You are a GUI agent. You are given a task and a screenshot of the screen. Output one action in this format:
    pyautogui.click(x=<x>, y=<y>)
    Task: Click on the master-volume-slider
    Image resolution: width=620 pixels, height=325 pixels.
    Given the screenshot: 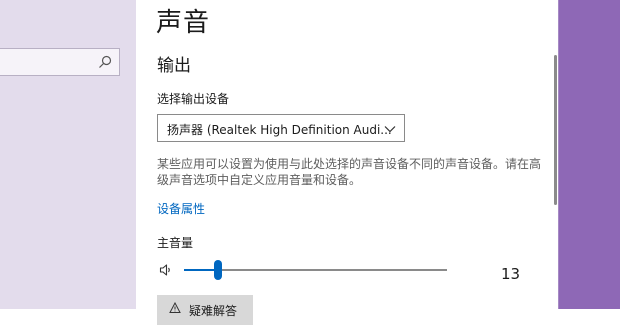 What is the action you would take?
    pyautogui.click(x=315, y=270)
    